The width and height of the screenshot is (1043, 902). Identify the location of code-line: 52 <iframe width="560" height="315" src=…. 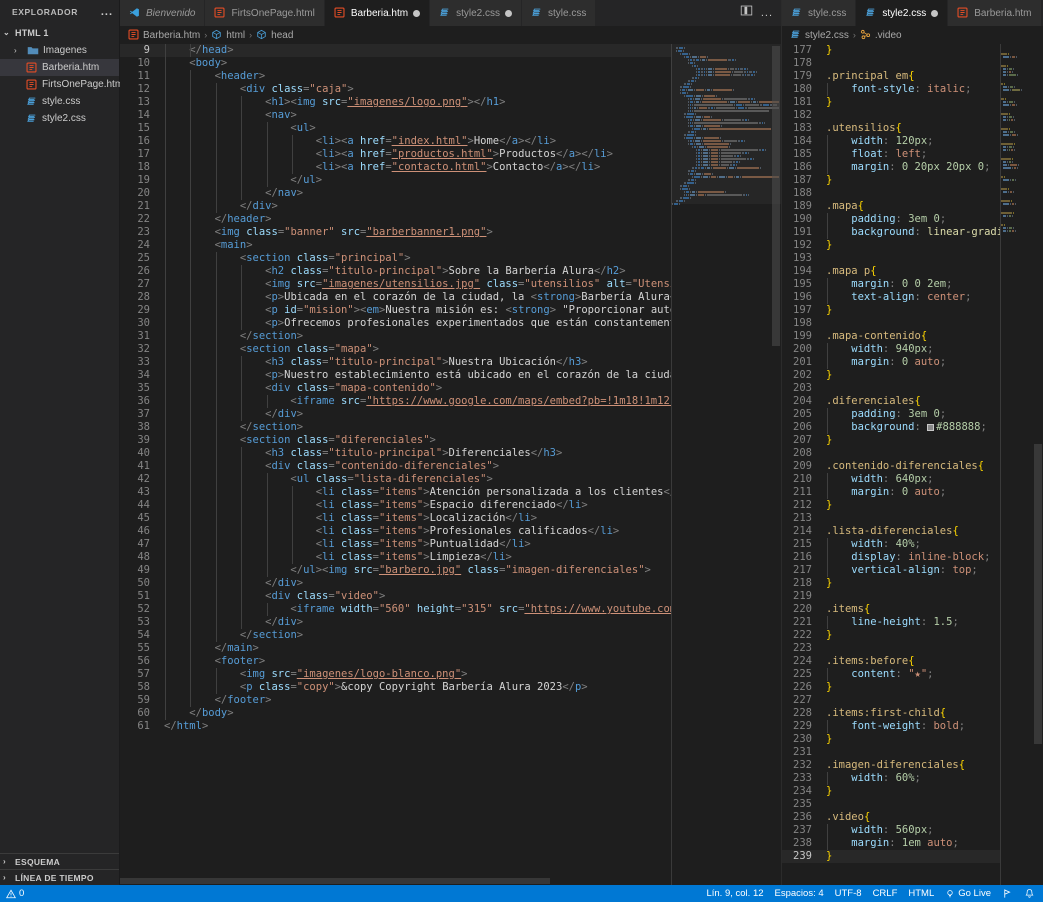
(395, 609).